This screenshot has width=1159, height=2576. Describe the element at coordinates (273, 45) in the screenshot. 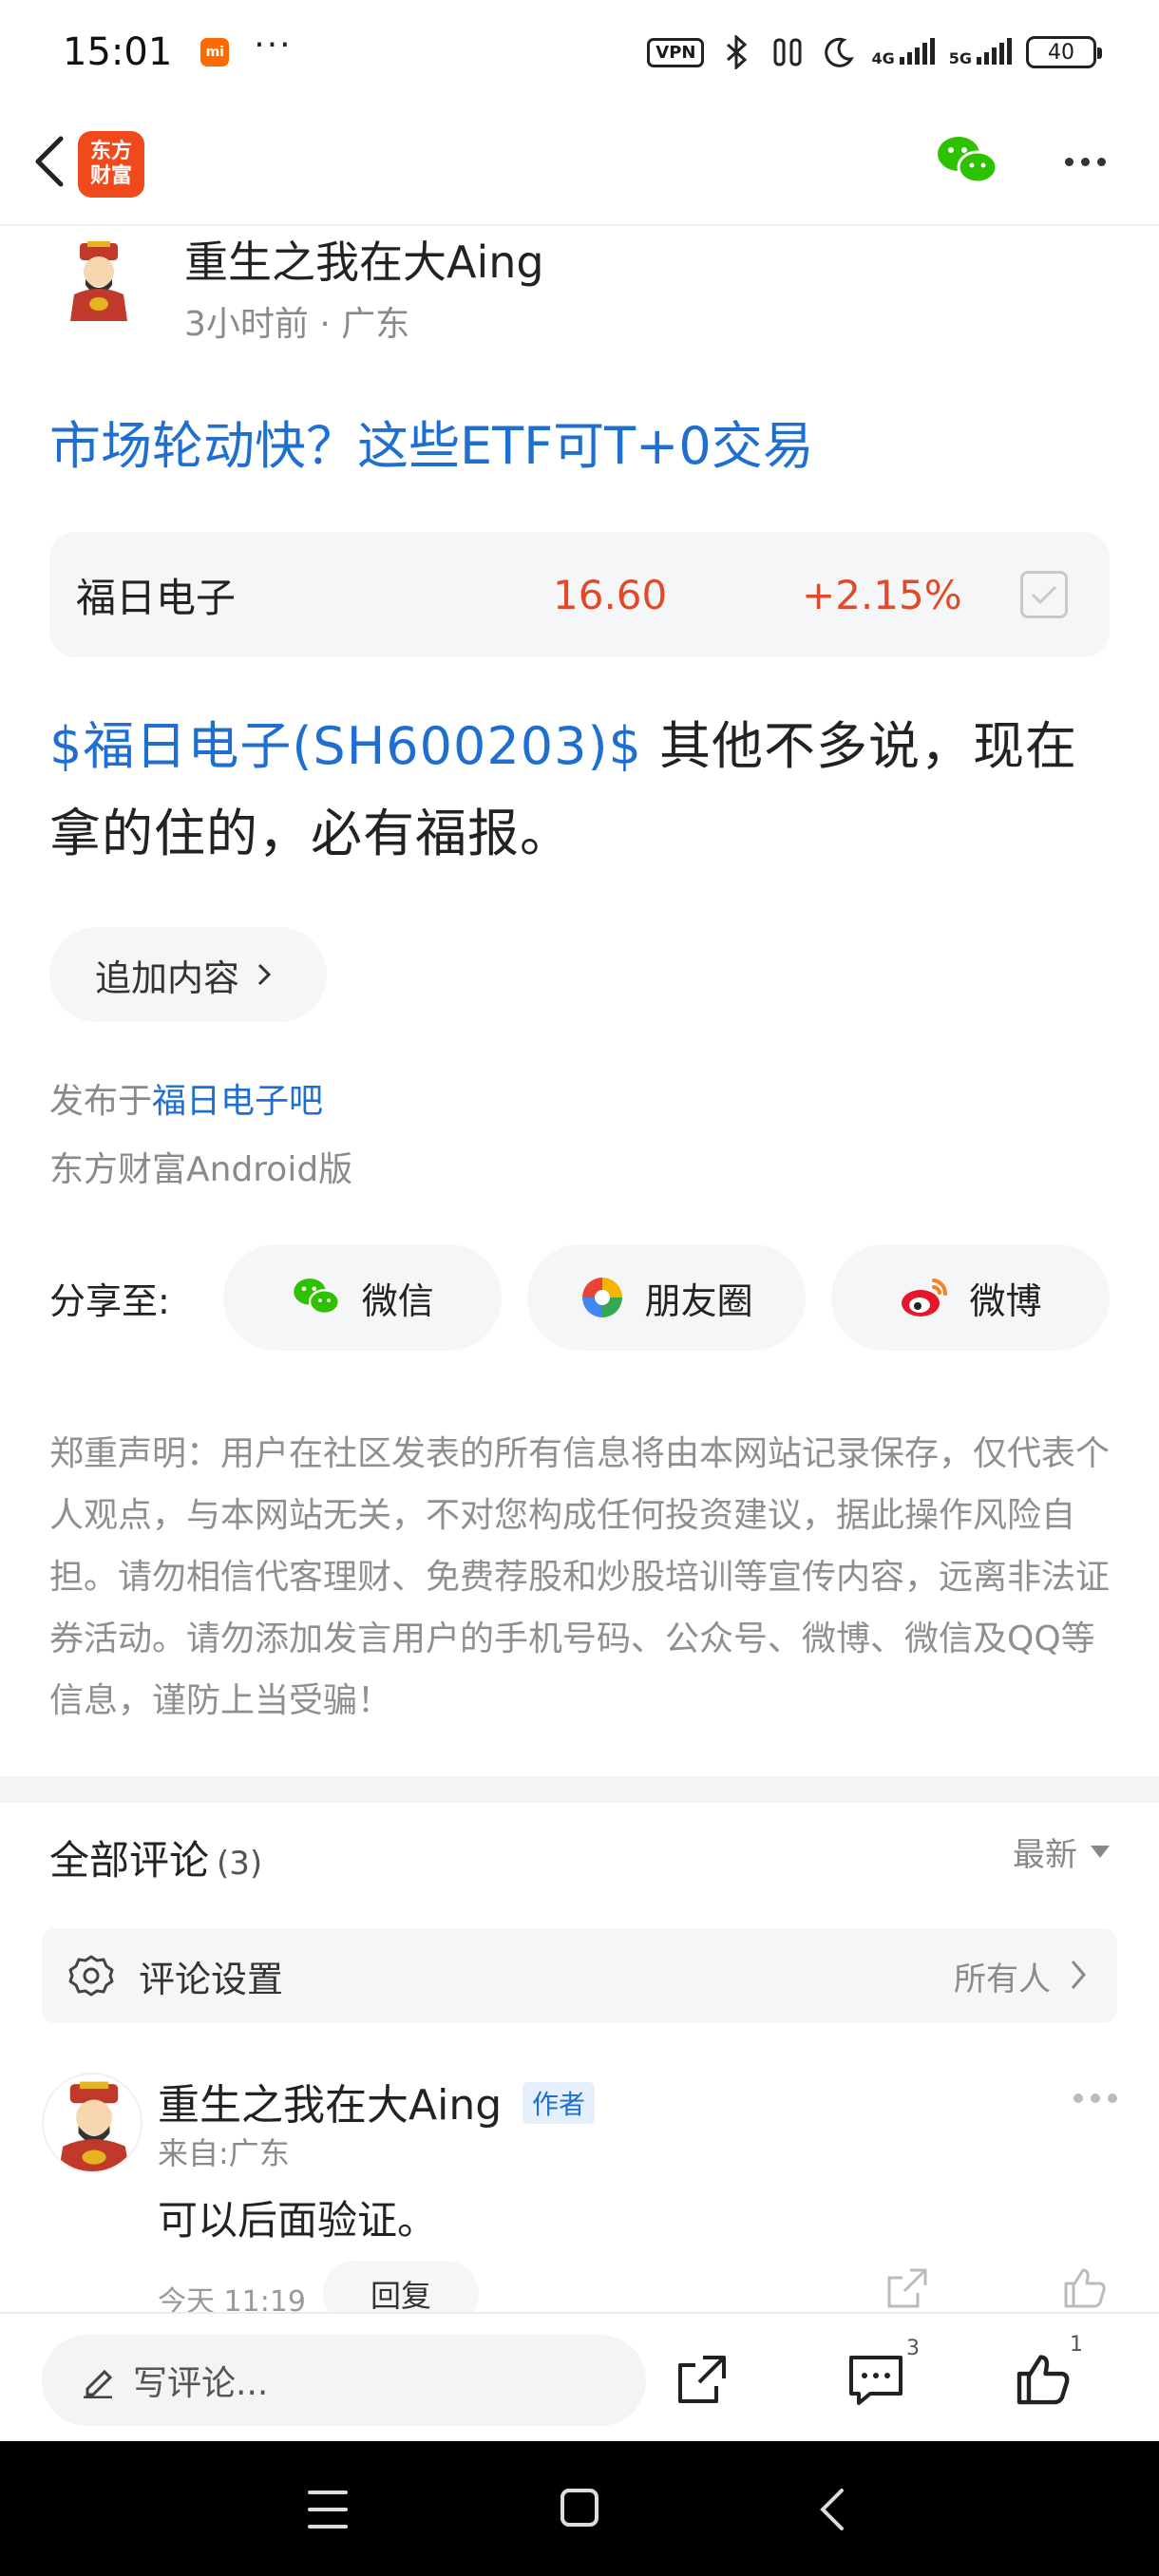

I see `more-notifications-icon: ···` at that location.